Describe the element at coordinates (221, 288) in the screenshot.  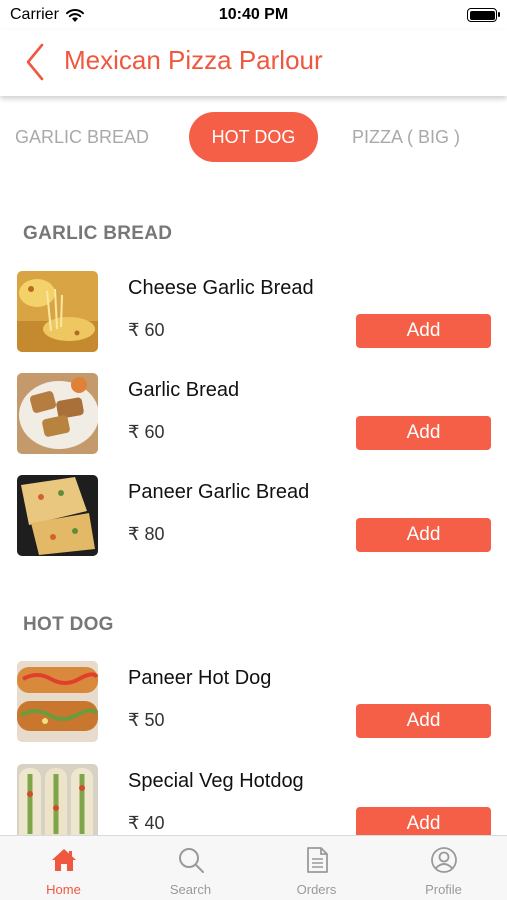
I see `item-name: Cheese Garlic Bread` at that location.